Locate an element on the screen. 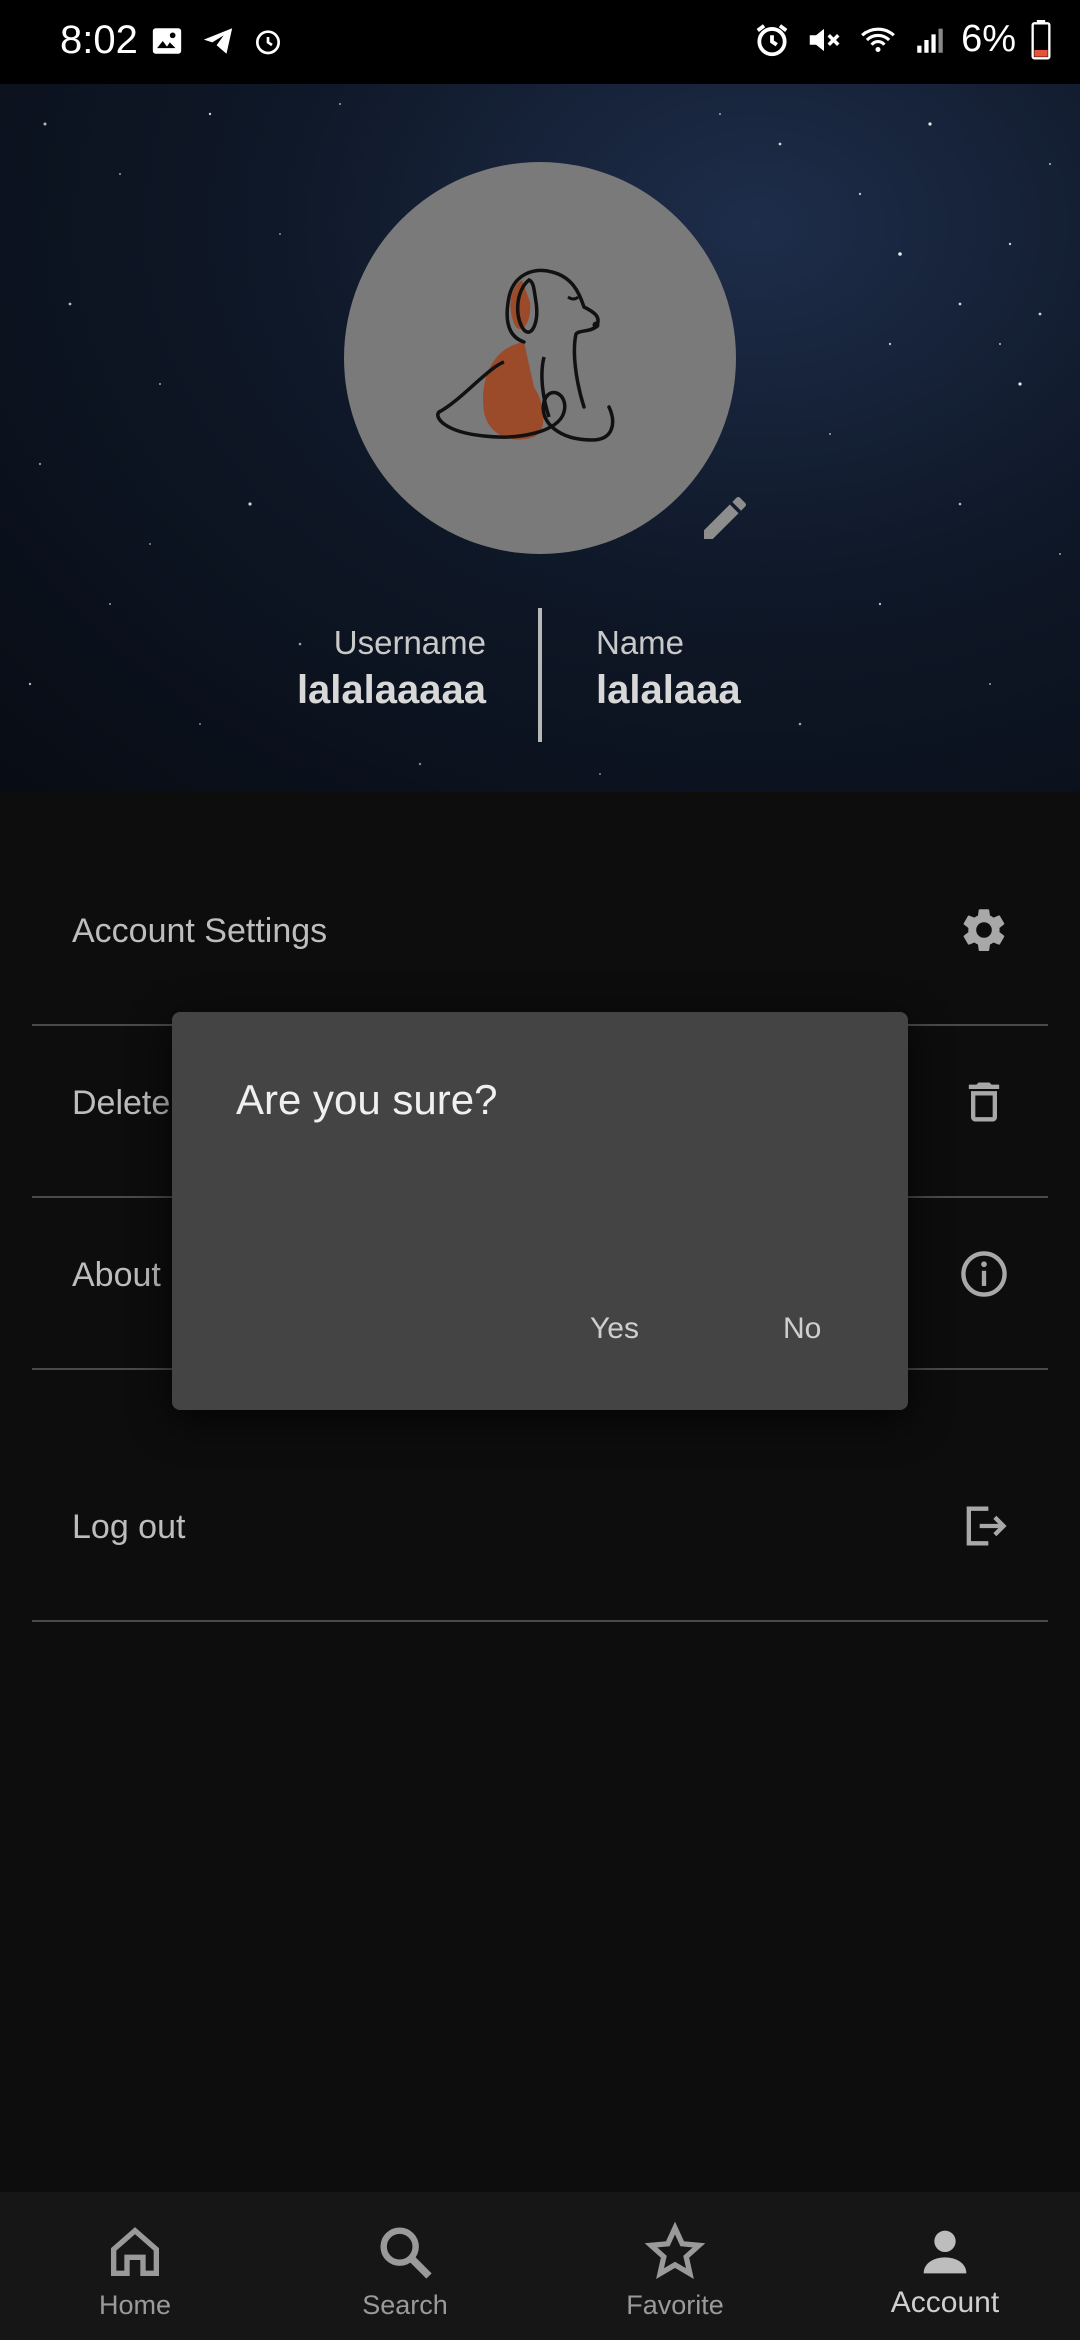  bottom-navigation: Home Search Favorite Account is located at coordinates (540, 2266).